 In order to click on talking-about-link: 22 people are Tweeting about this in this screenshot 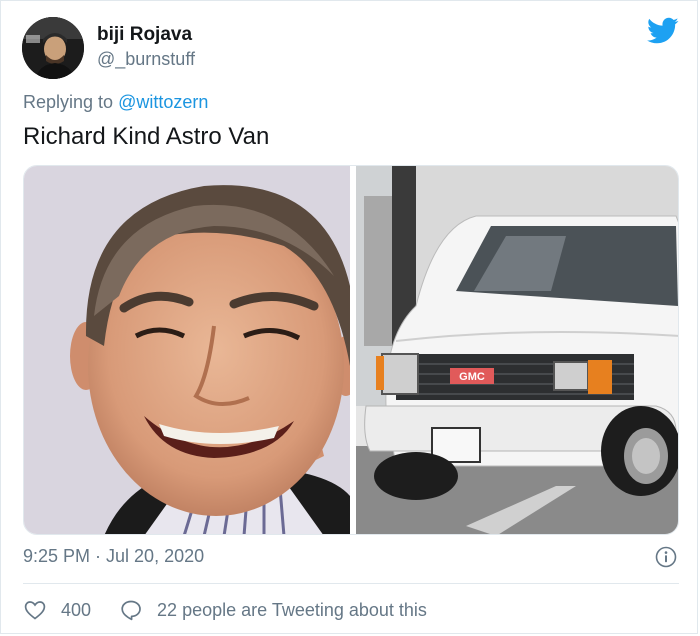, I will do `click(273, 610)`.